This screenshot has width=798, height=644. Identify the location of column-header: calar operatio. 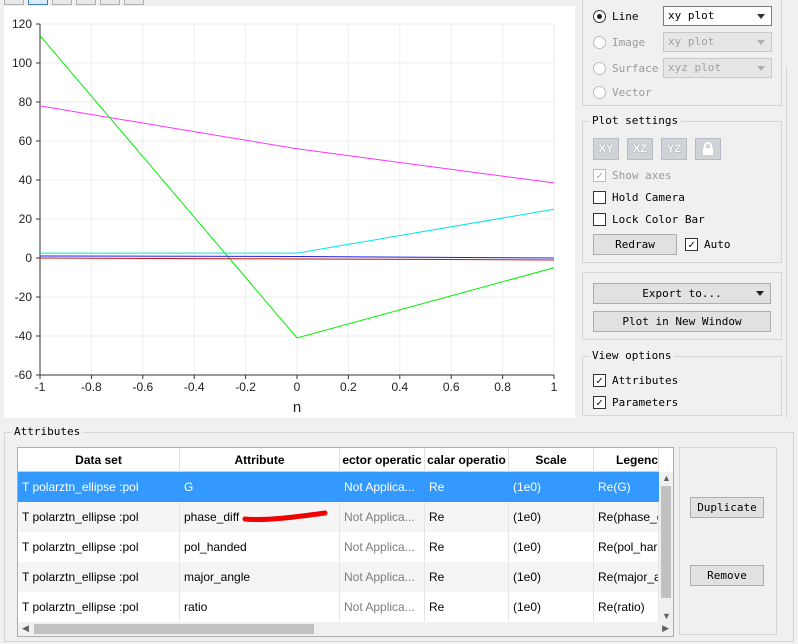
(467, 460).